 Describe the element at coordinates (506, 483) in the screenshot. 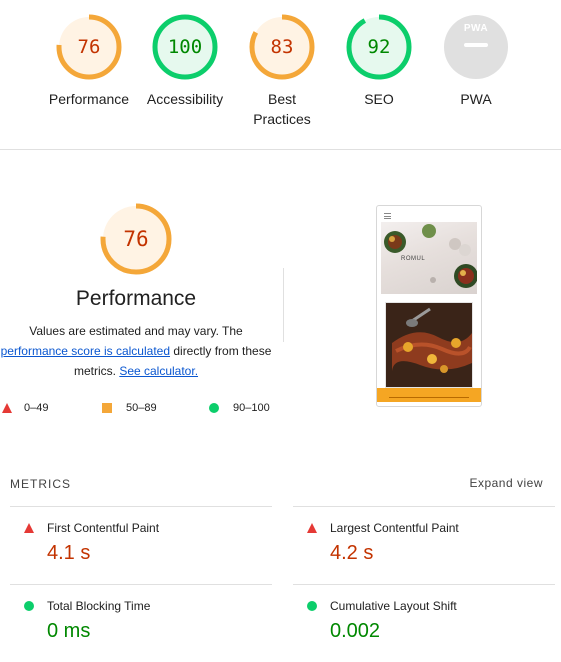

I see `expand-view-button: Expand view` at that location.